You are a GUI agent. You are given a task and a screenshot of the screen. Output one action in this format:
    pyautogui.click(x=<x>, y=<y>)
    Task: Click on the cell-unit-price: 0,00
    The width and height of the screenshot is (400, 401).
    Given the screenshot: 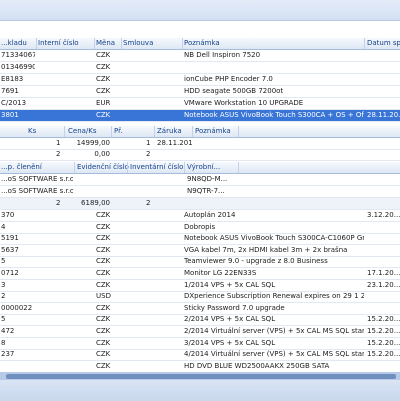 What is the action you would take?
    pyautogui.click(x=102, y=154)
    